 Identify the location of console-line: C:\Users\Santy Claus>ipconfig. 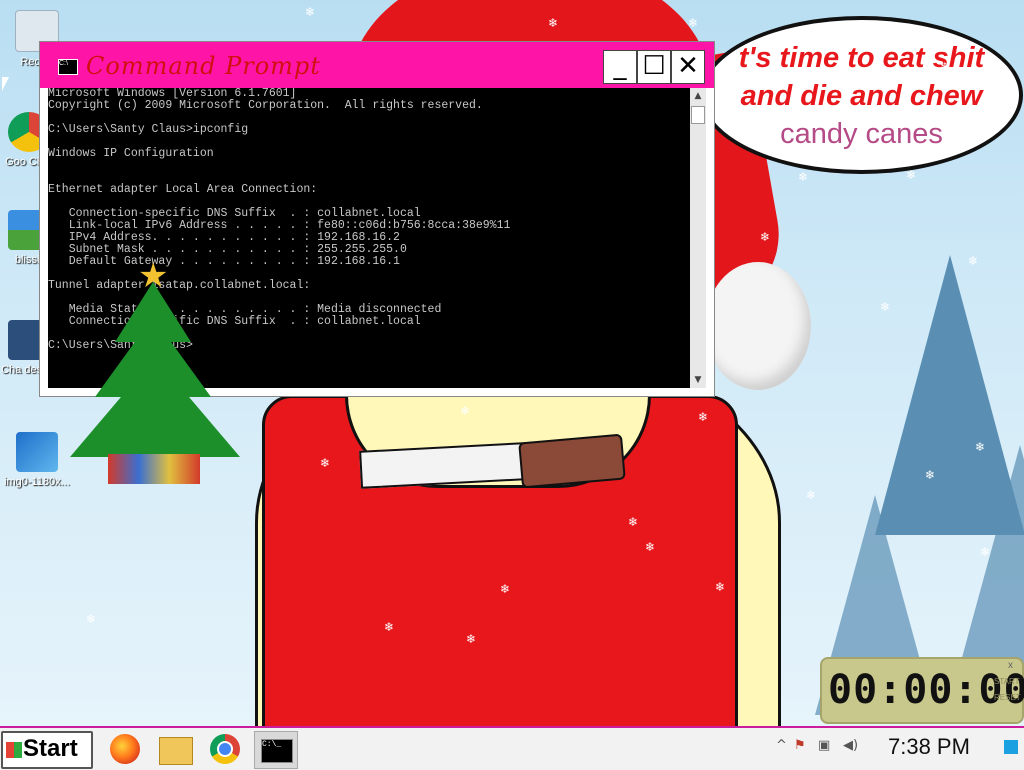
(148, 129).